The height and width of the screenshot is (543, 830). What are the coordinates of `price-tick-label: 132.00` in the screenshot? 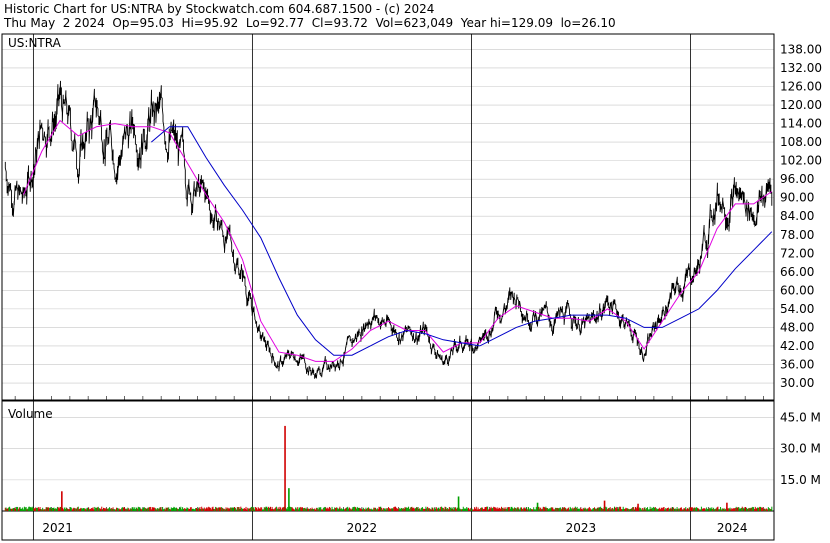 It's located at (801, 68).